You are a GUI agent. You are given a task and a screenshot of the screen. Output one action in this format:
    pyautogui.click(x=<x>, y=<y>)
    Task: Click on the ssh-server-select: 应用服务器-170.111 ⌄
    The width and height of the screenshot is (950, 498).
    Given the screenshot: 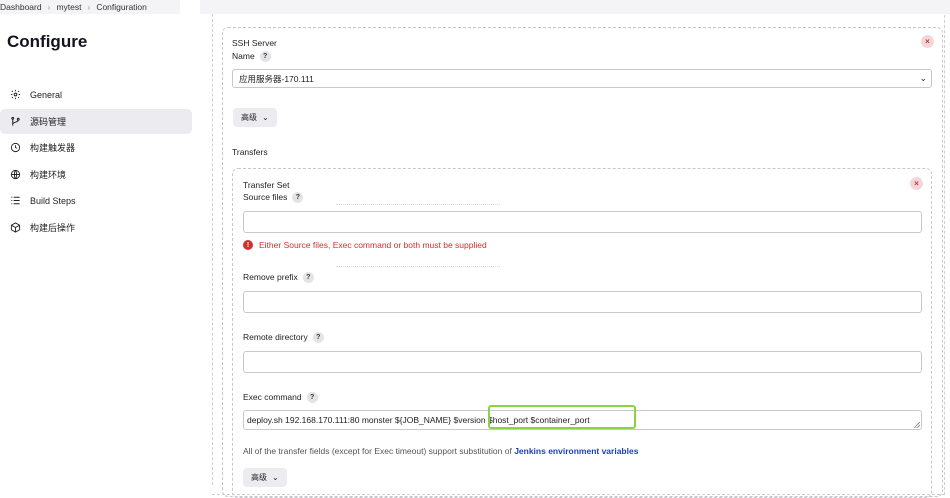 What is the action you would take?
    pyautogui.click(x=582, y=78)
    